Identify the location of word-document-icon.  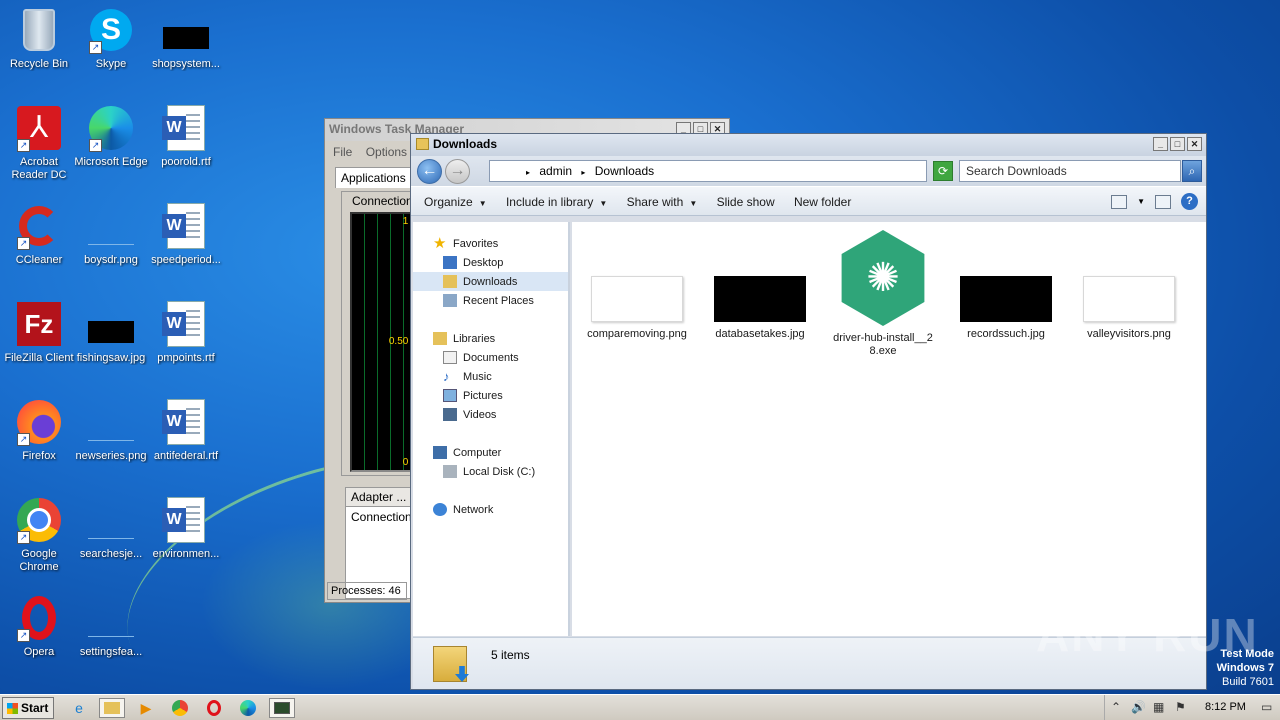
(183, 324).